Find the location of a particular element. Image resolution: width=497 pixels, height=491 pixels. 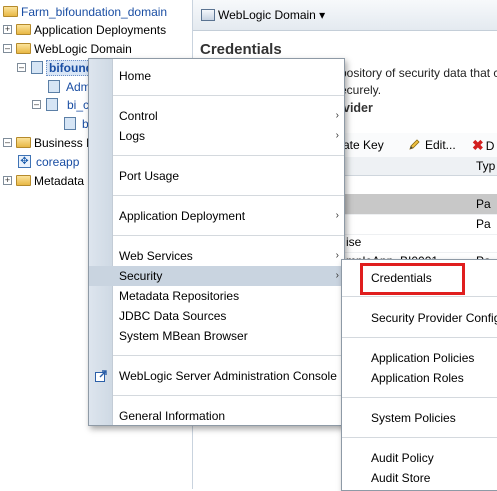

menu-item-label: Home is located at coordinates (135, 76).